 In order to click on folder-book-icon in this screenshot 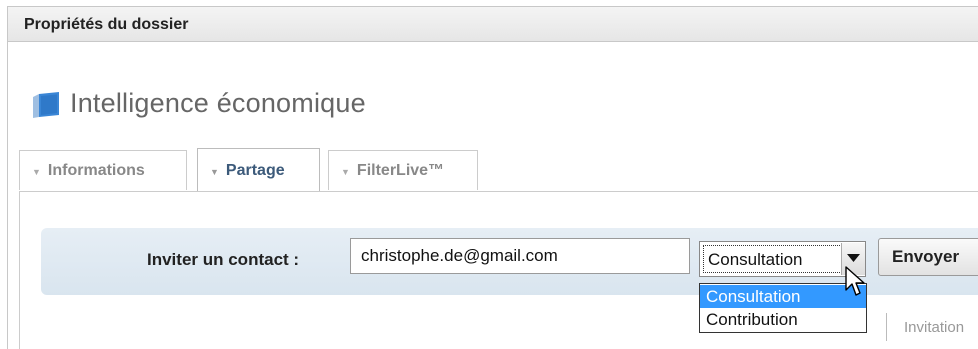, I will do `click(46, 105)`.